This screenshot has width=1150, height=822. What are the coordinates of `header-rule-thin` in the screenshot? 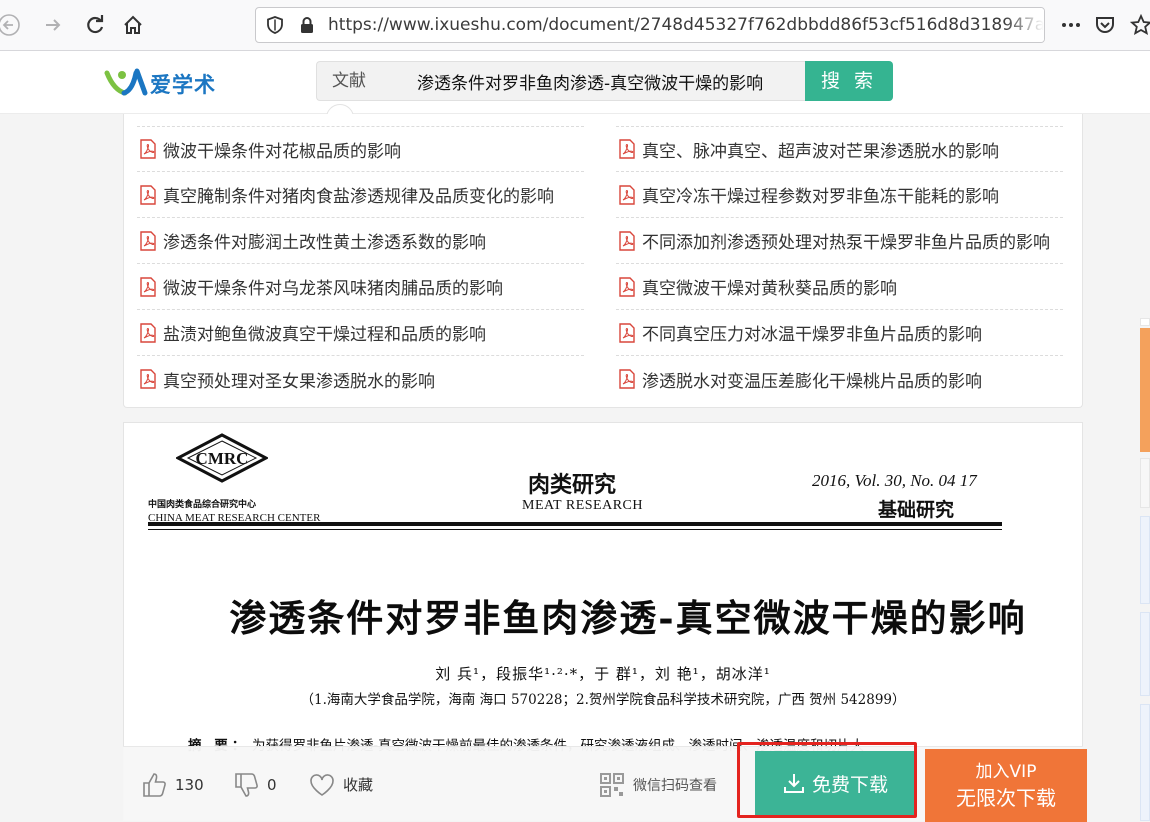 It's located at (575, 529).